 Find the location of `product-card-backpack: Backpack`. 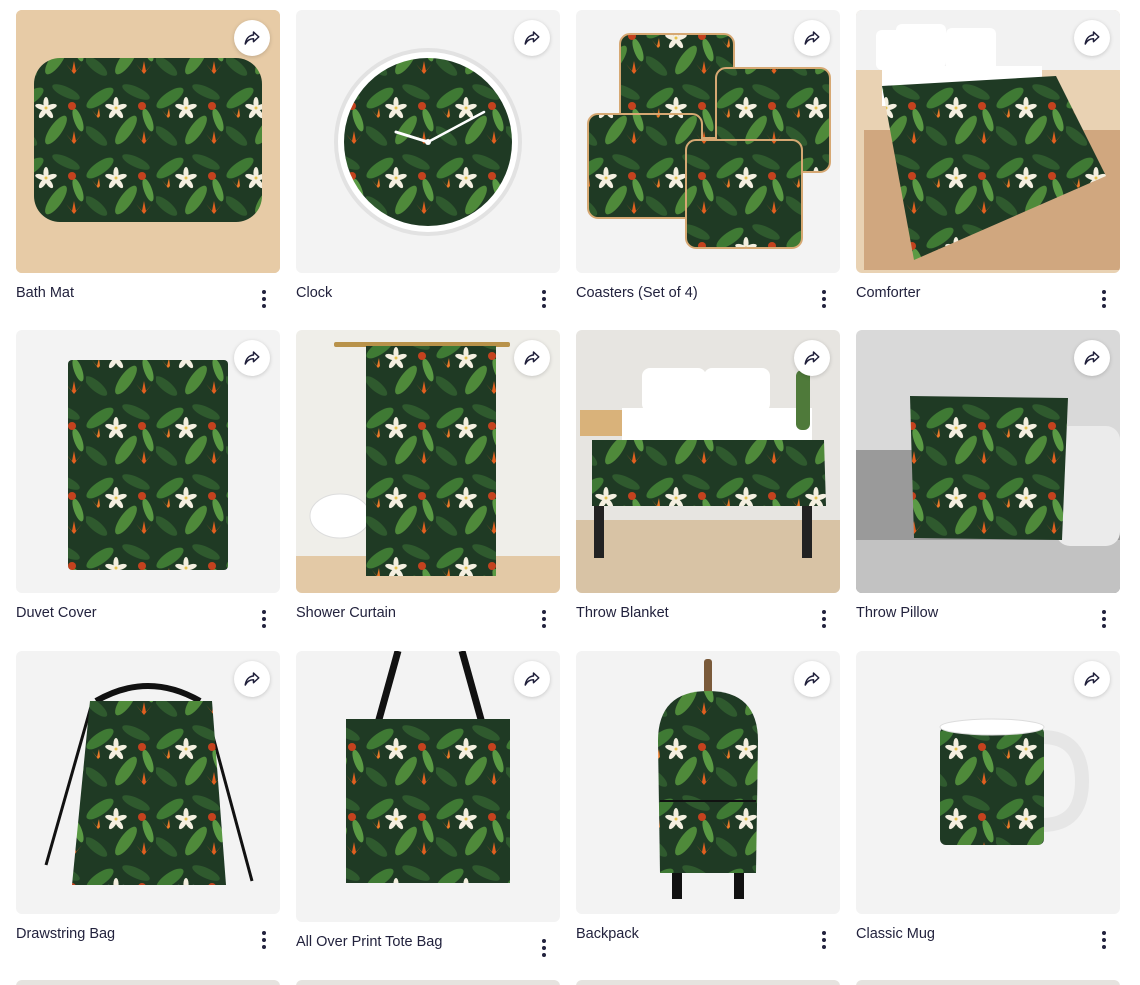

product-card-backpack: Backpack is located at coordinates (708, 800).